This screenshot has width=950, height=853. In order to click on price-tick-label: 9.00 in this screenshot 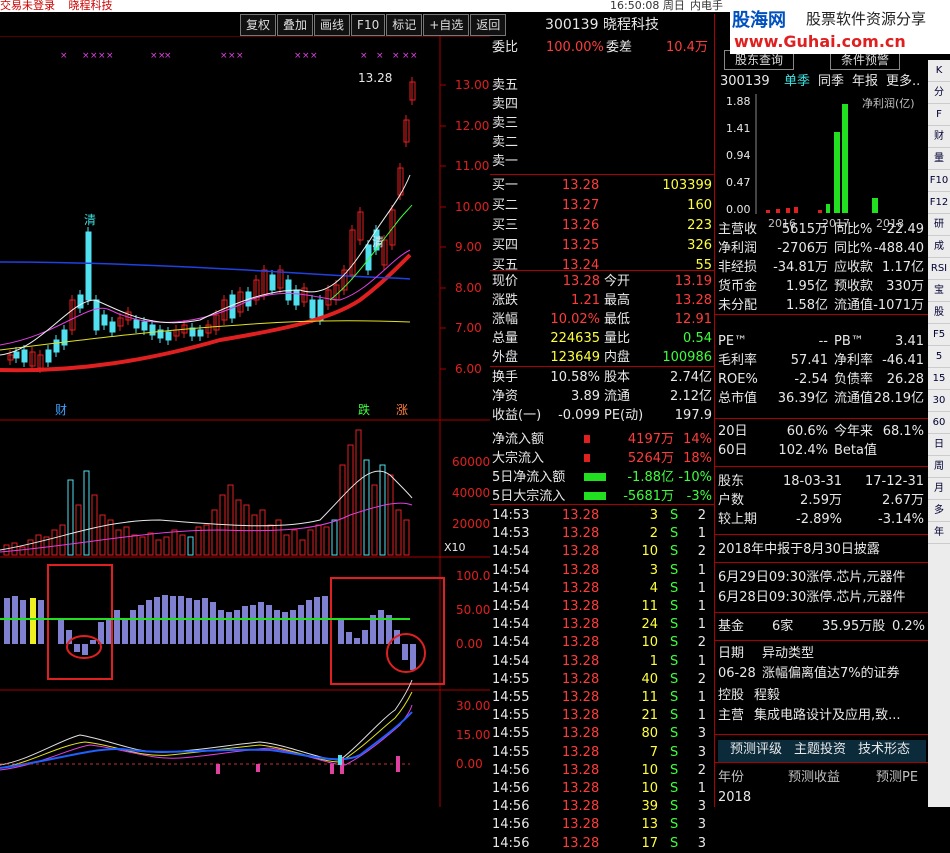, I will do `click(468, 247)`.